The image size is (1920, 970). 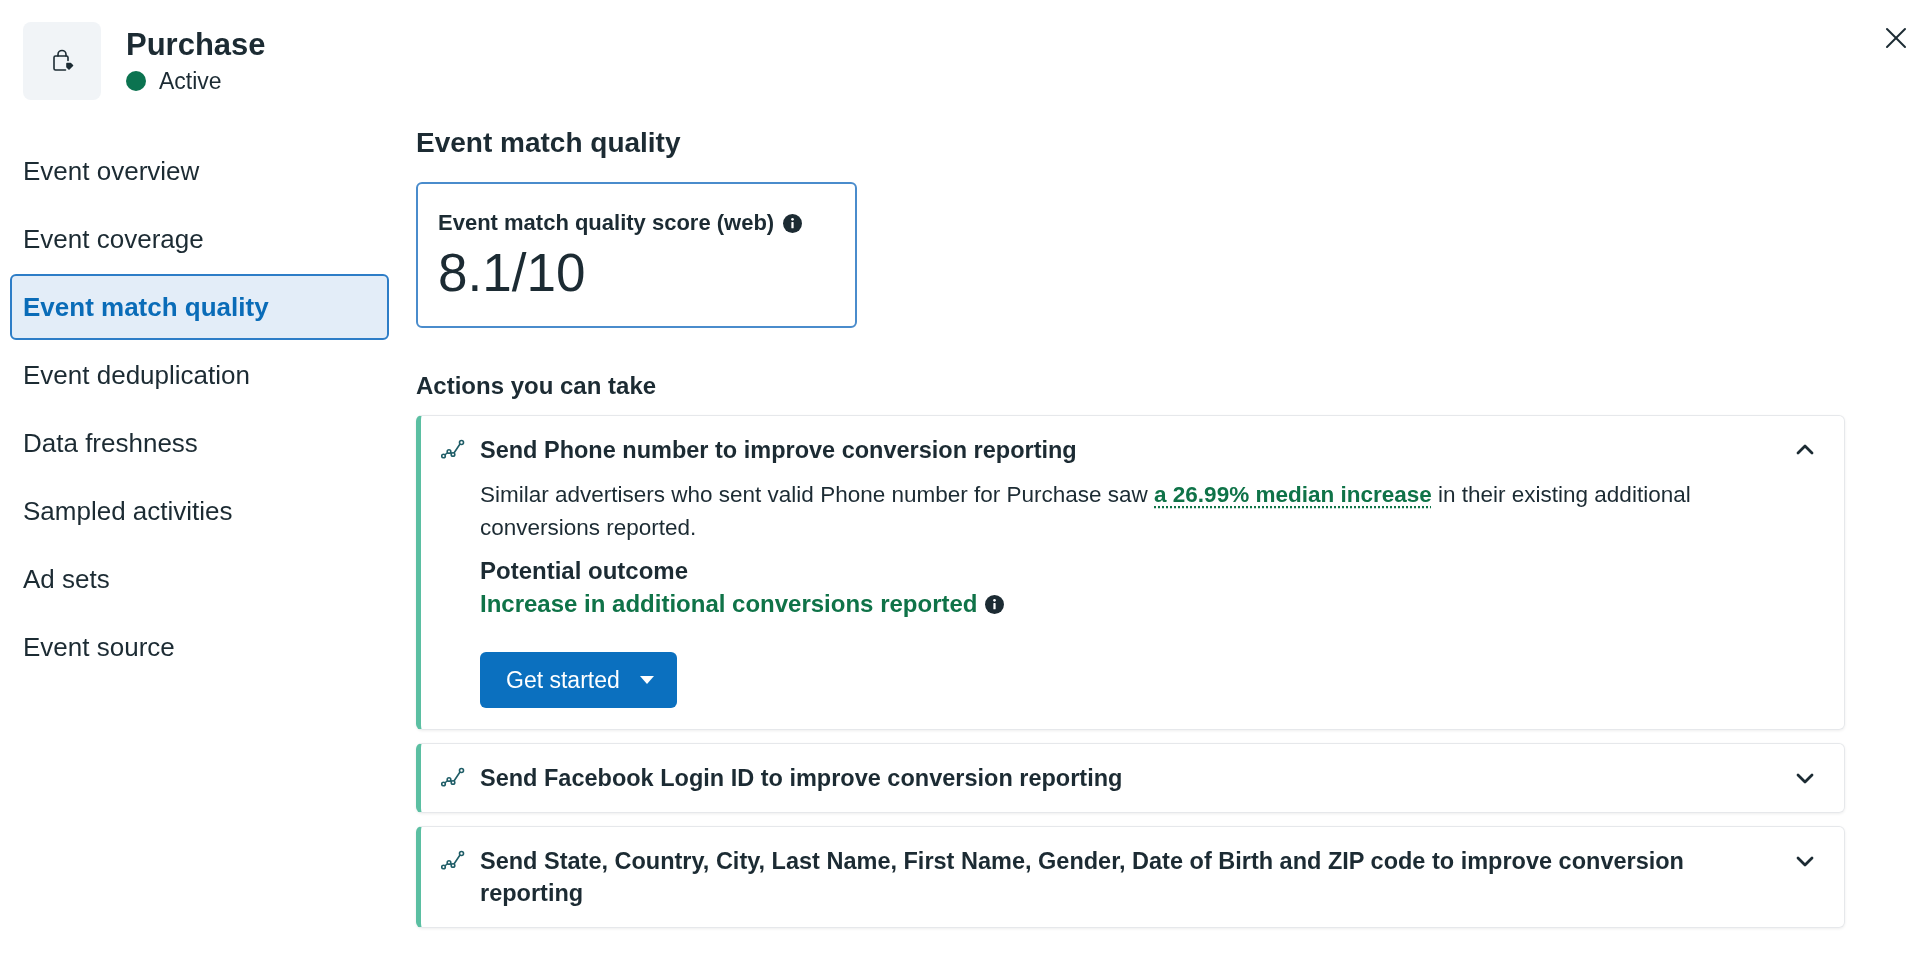 I want to click on status-label: Active, so click(x=190, y=81).